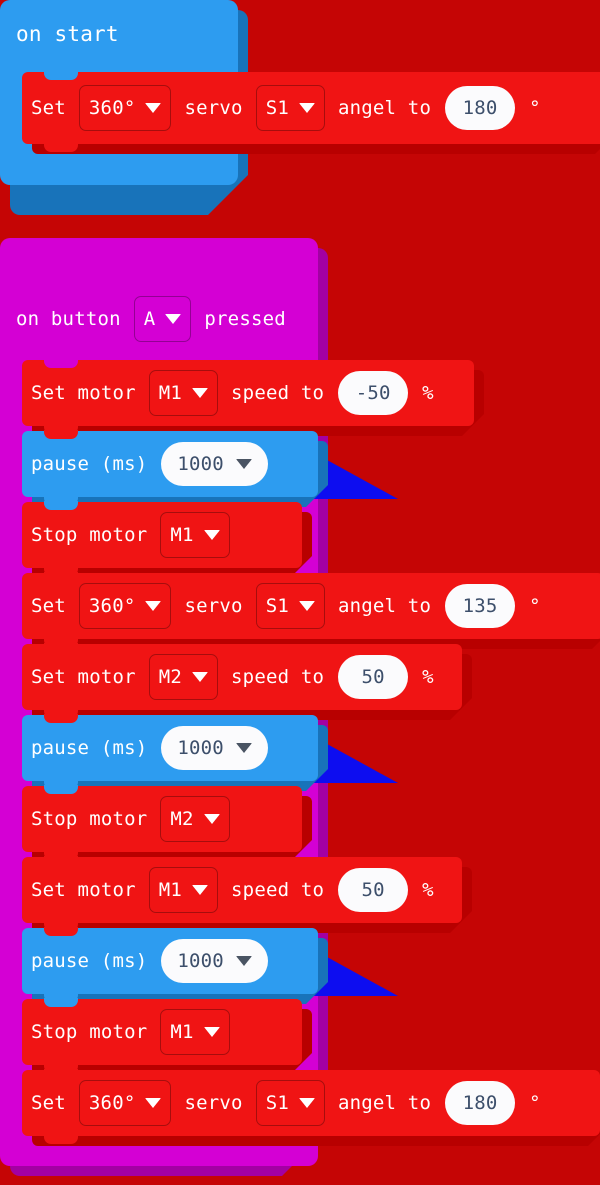 This screenshot has height=1185, width=600. I want to click on block-pause-1: pause (ms) 1000, so click(170, 467).